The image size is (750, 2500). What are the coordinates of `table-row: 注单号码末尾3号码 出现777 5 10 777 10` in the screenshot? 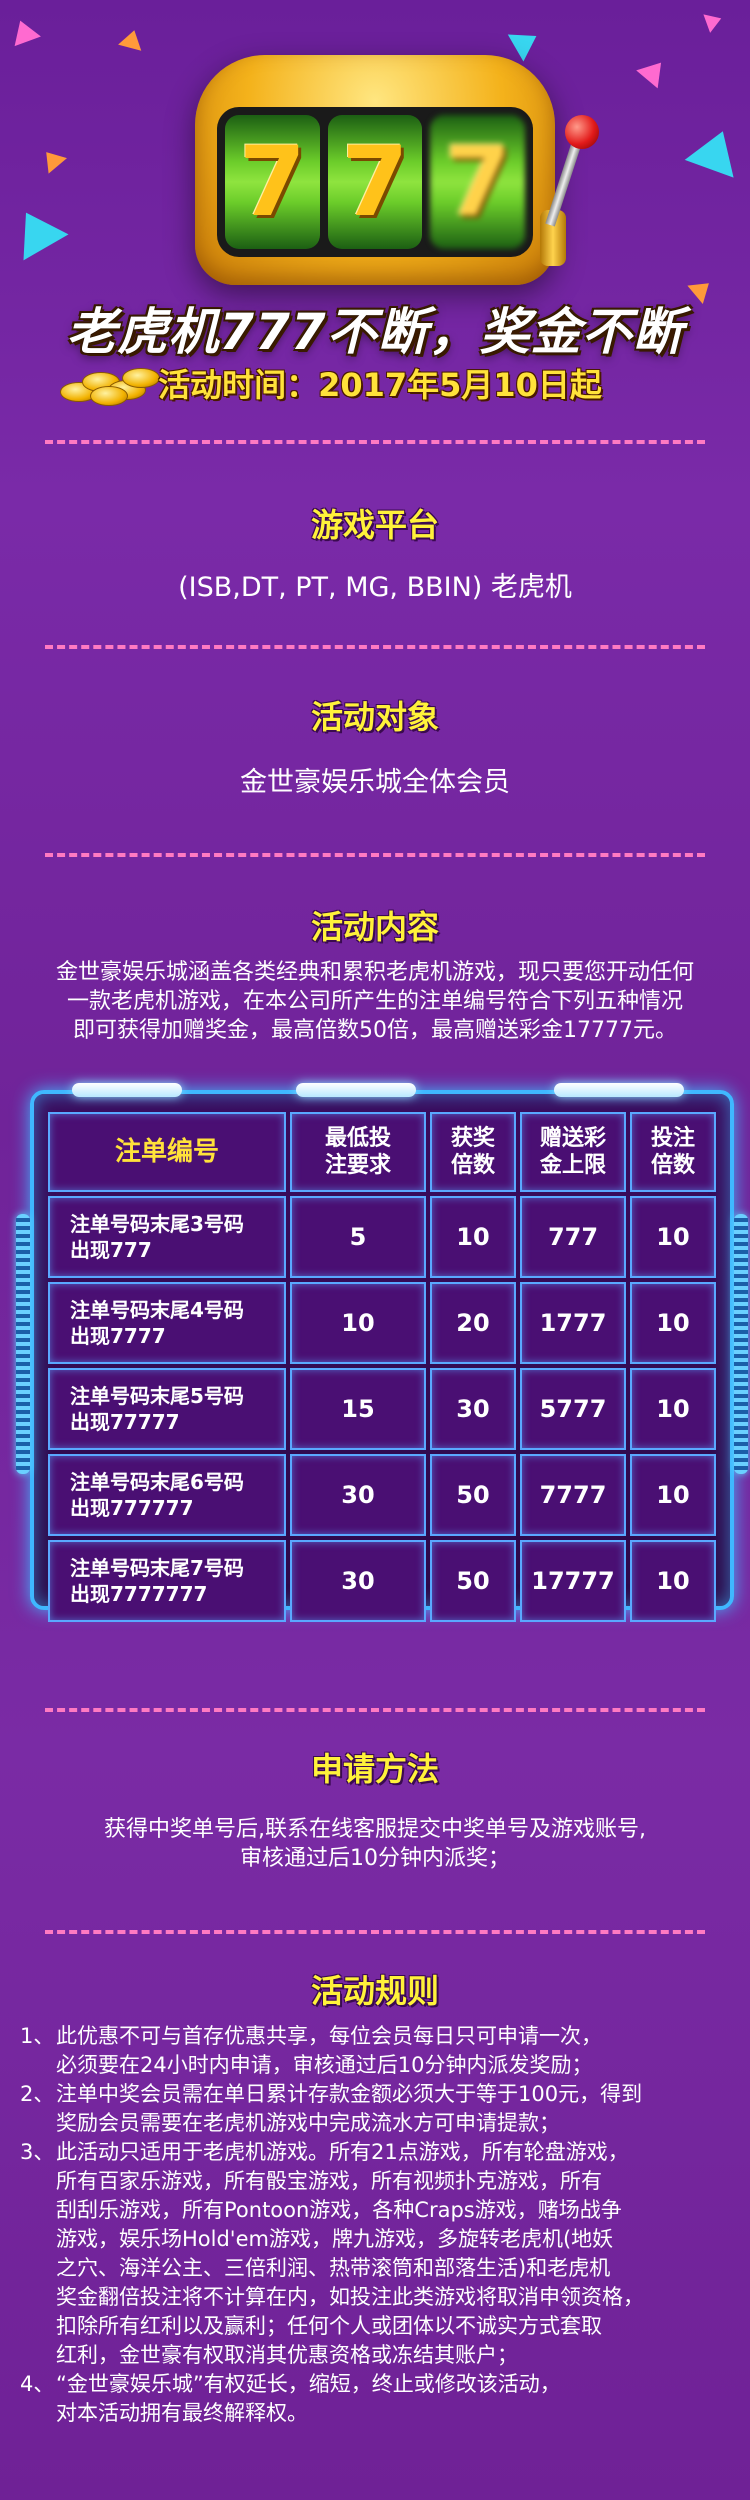 It's located at (382, 1237).